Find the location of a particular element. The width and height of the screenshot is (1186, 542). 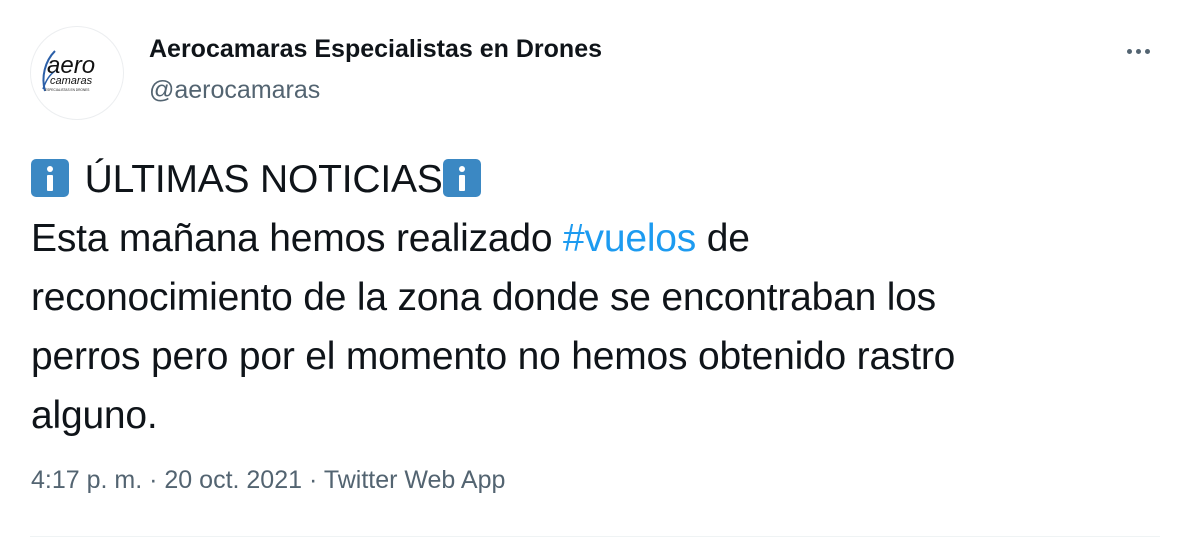

more-options-button is located at coordinates (1138, 51).